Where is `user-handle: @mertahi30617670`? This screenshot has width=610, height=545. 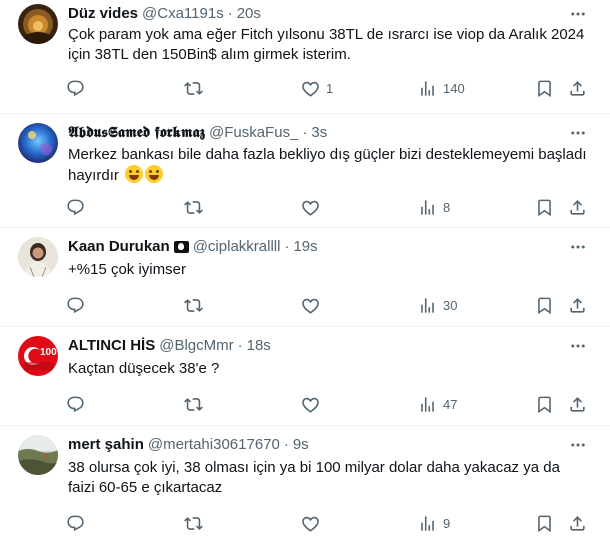 user-handle: @mertahi30617670 is located at coordinates (214, 445).